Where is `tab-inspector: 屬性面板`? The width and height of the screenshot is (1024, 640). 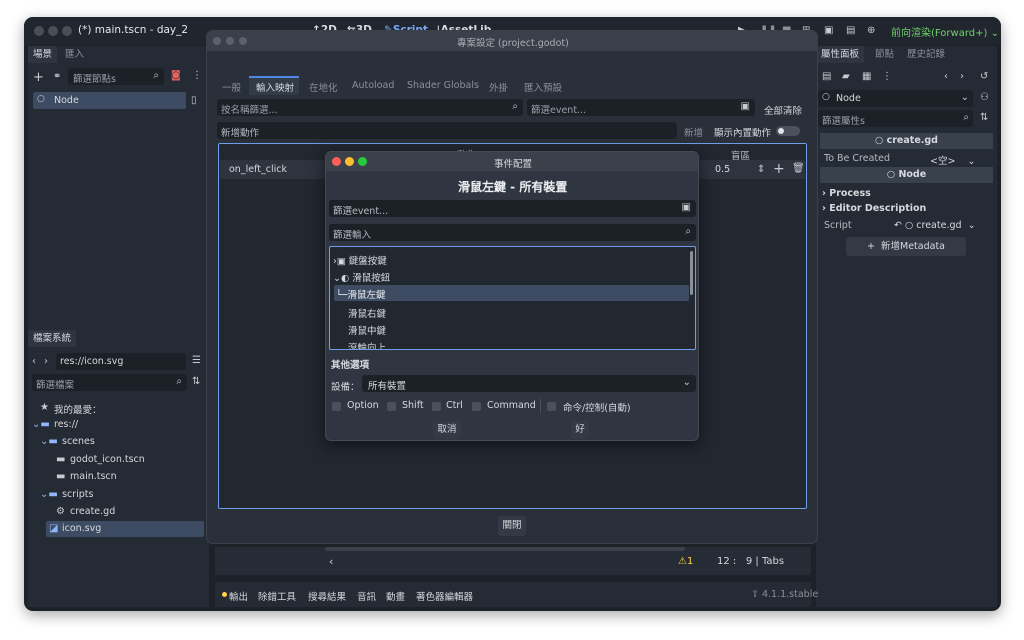 tab-inspector: 屬性面板 is located at coordinates (840, 54).